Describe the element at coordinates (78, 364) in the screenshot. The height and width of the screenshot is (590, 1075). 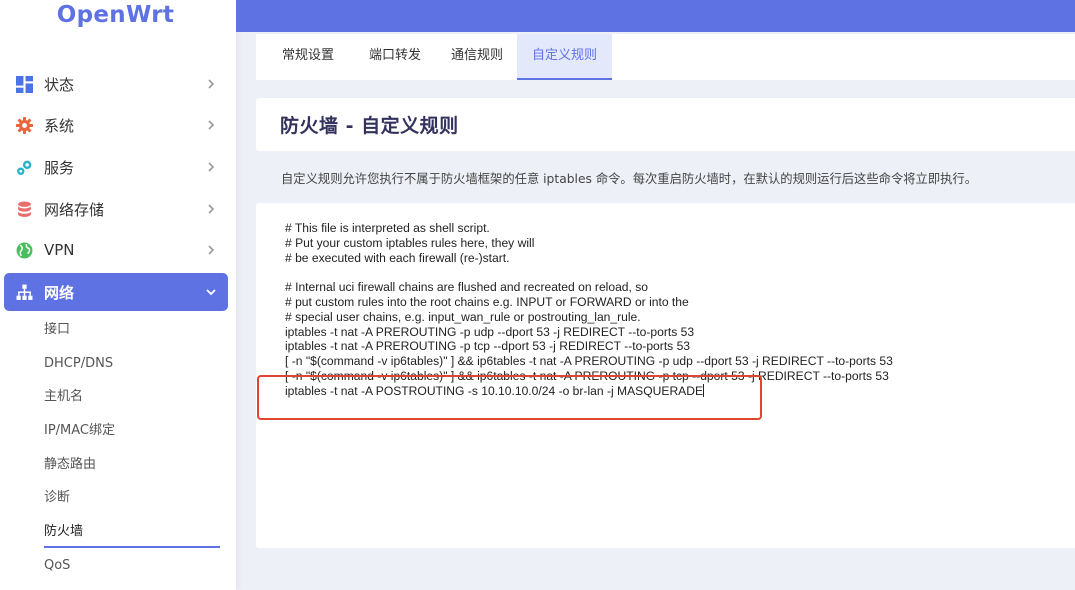
I see `submenu-item-dhcp-dns: DHCP/DNS` at that location.